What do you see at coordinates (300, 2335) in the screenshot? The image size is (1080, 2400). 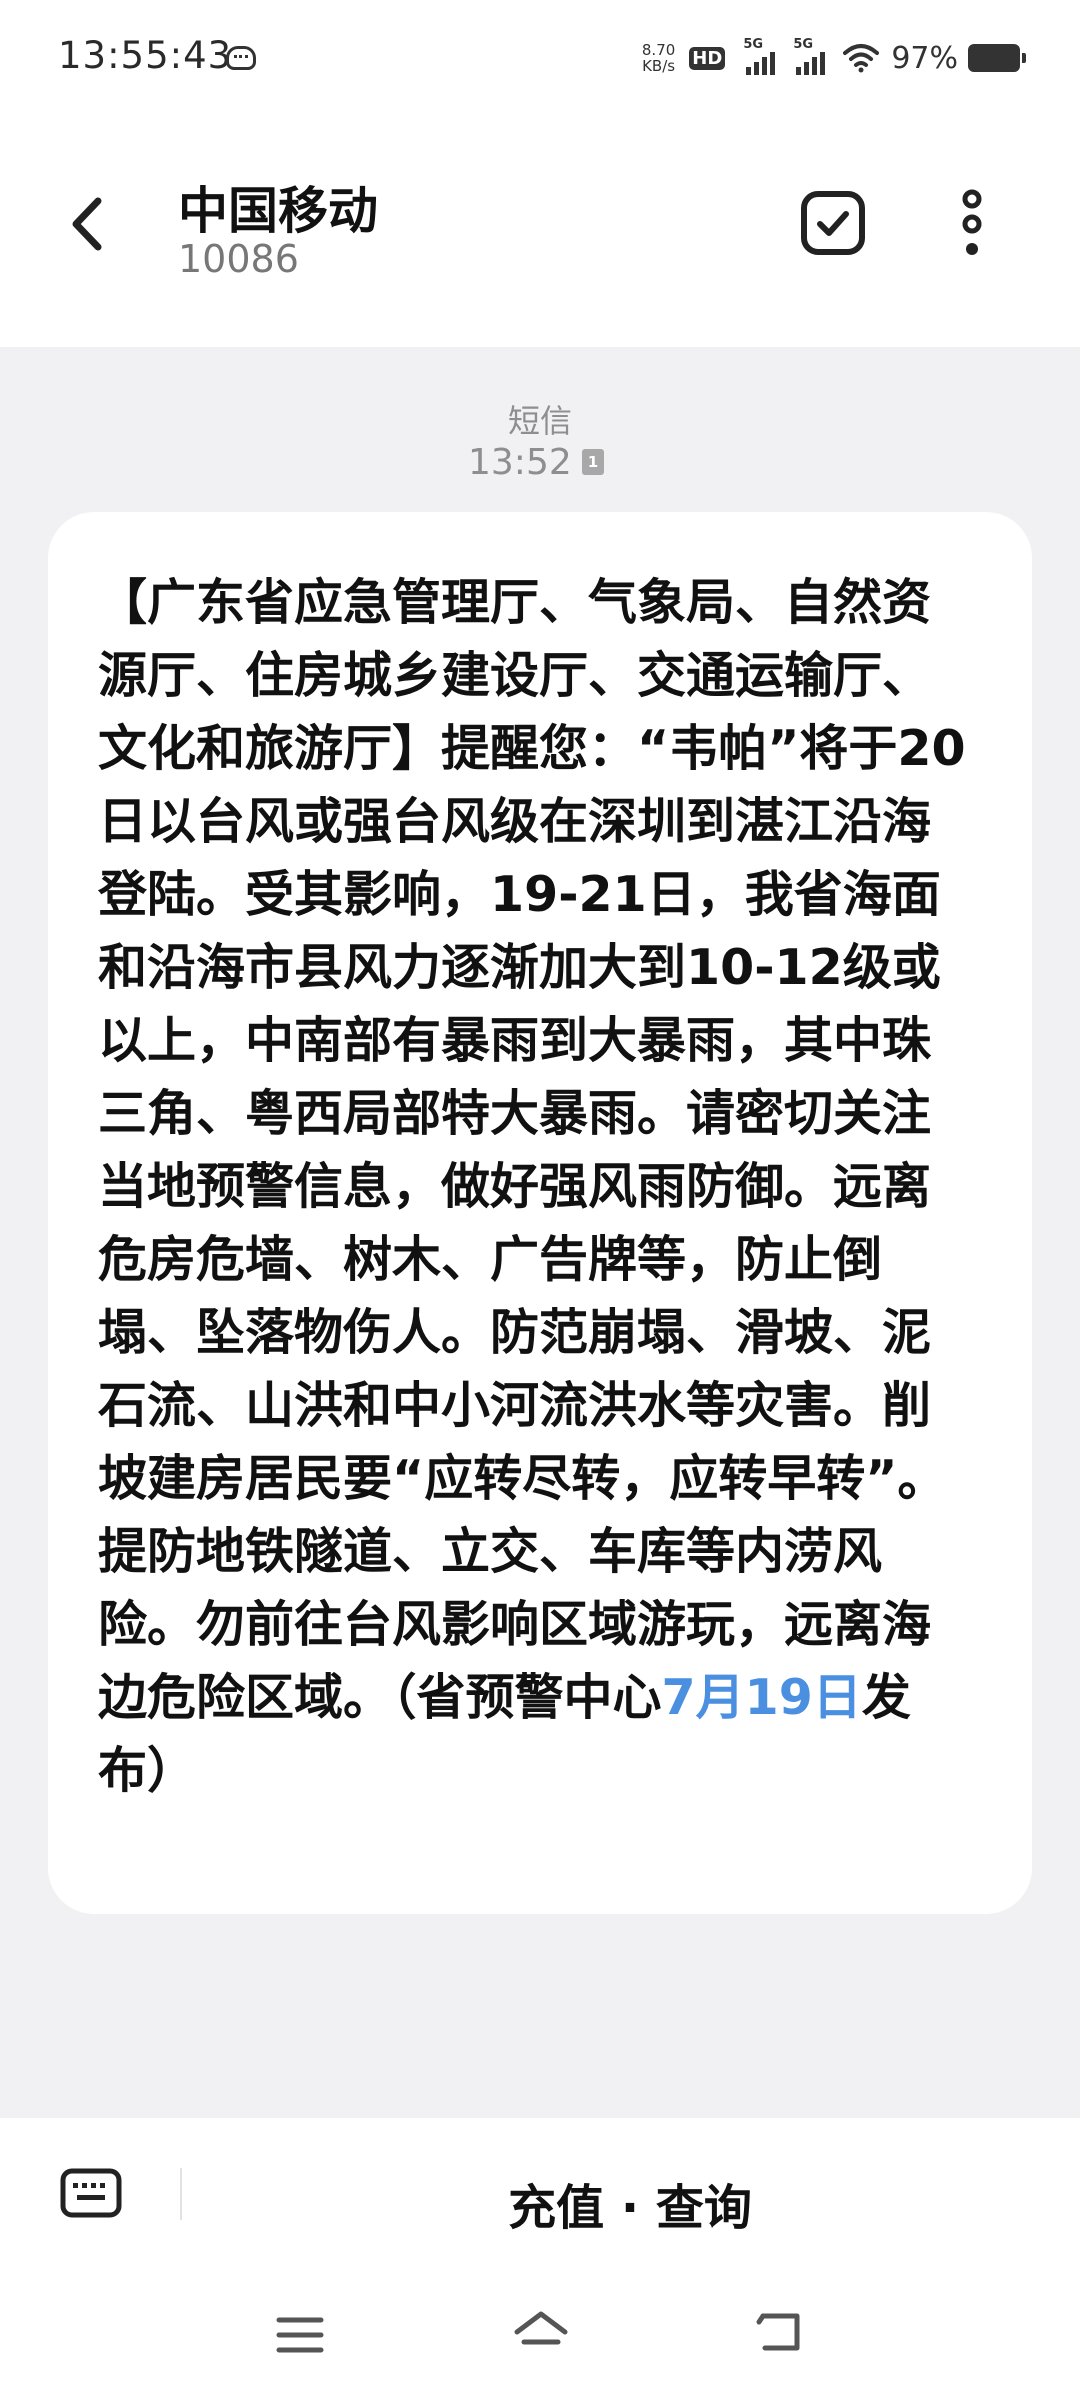 I see `nav-recents-icon` at bounding box center [300, 2335].